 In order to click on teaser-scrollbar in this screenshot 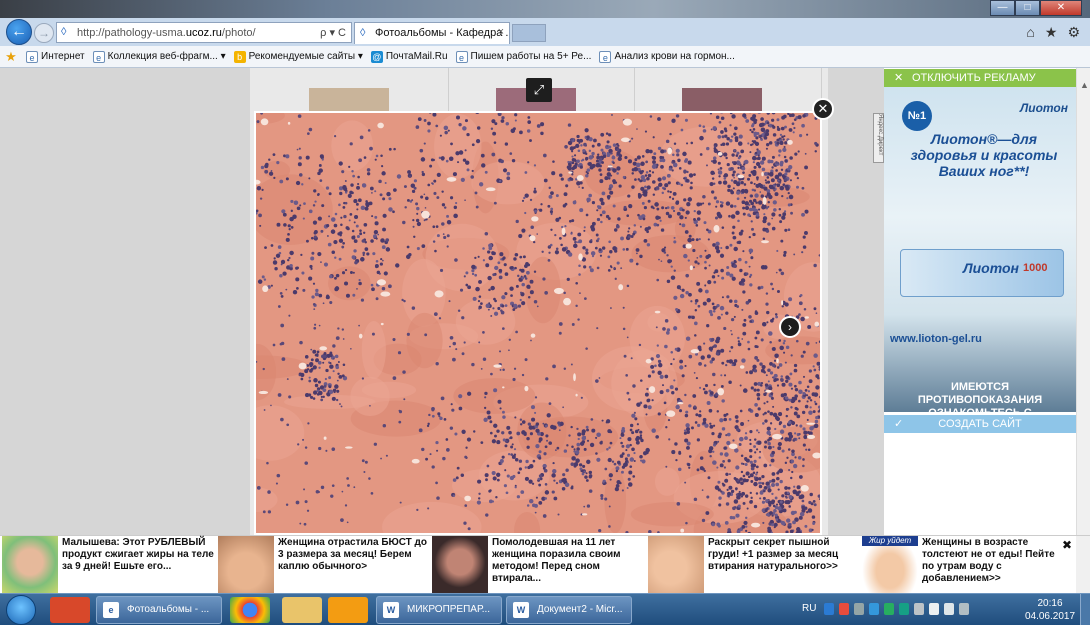, I will do `click(1083, 565)`.